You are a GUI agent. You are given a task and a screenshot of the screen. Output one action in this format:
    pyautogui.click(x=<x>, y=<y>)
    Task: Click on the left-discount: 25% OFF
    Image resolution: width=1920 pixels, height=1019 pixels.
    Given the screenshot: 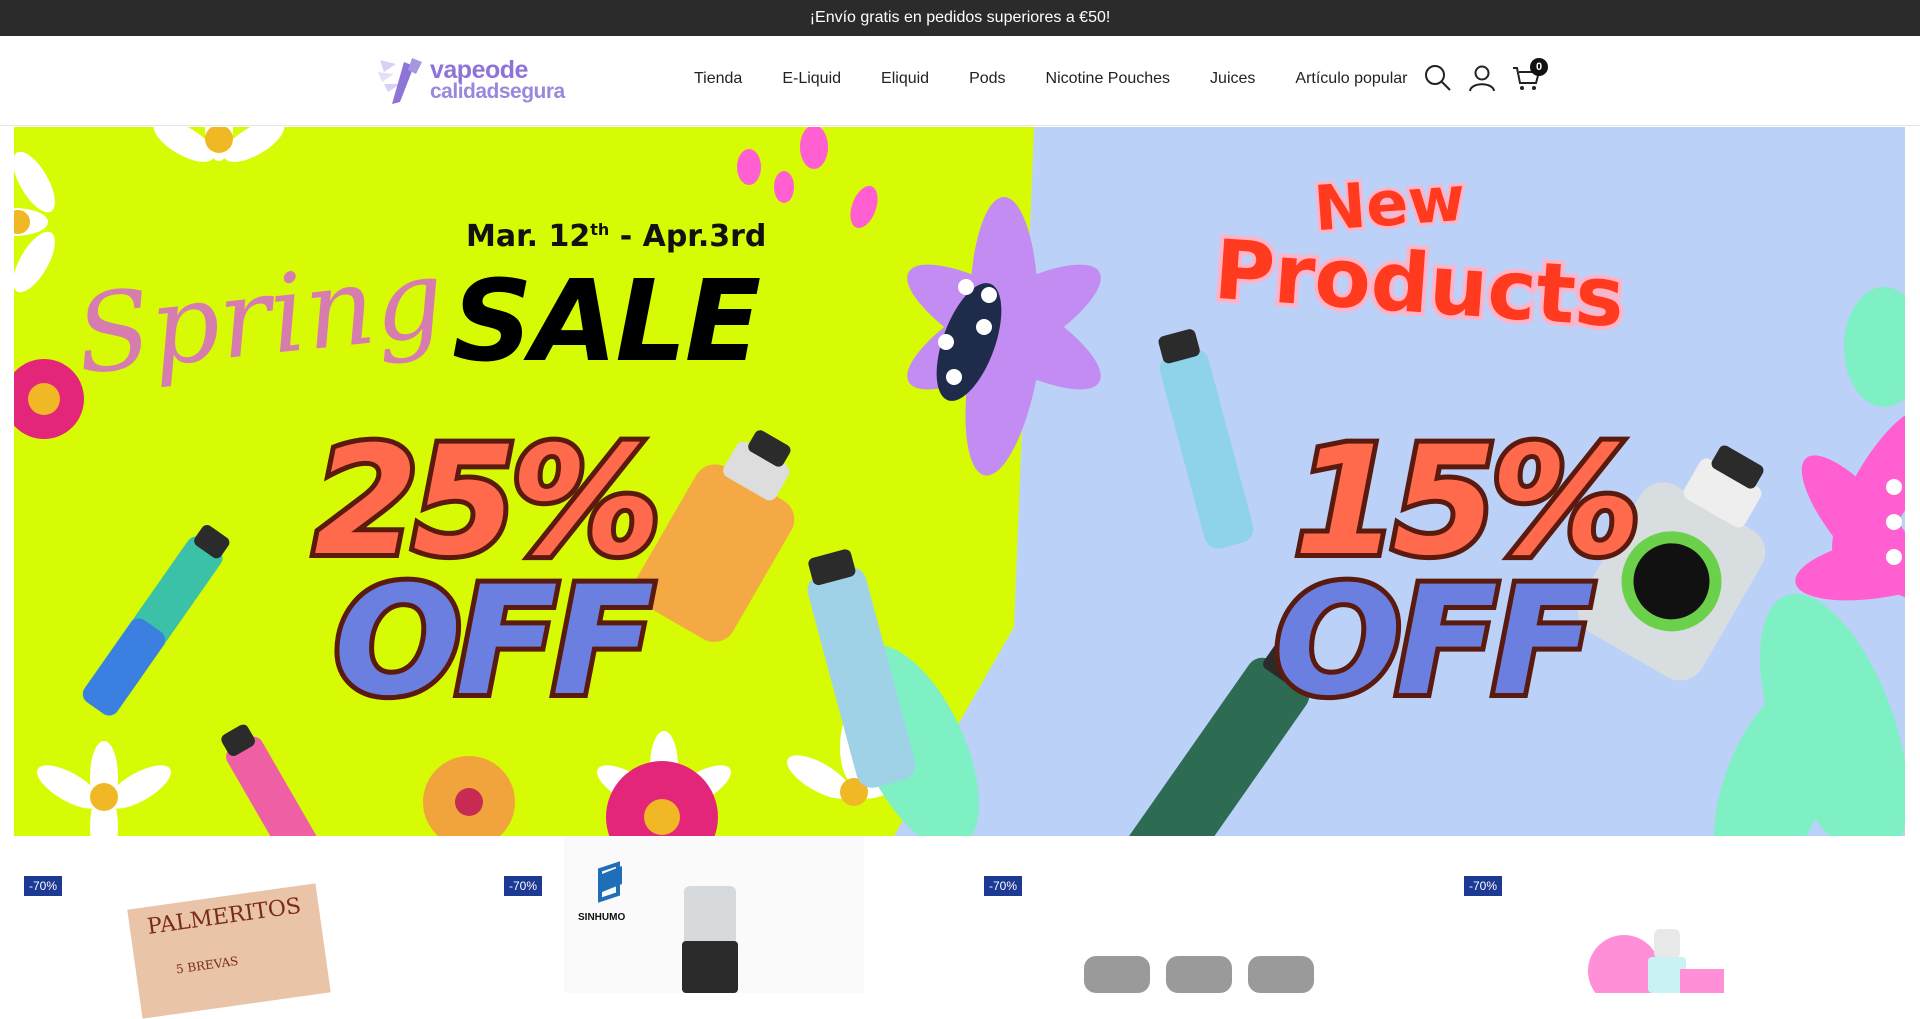 What is the action you would take?
    pyautogui.click(x=487, y=575)
    